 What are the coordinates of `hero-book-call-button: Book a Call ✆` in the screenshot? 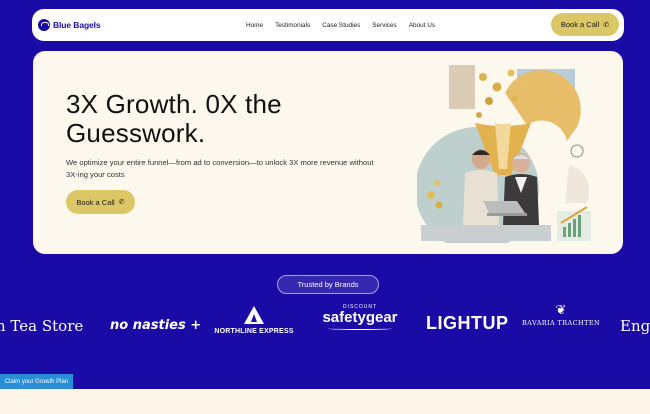 It's located at (100, 202).